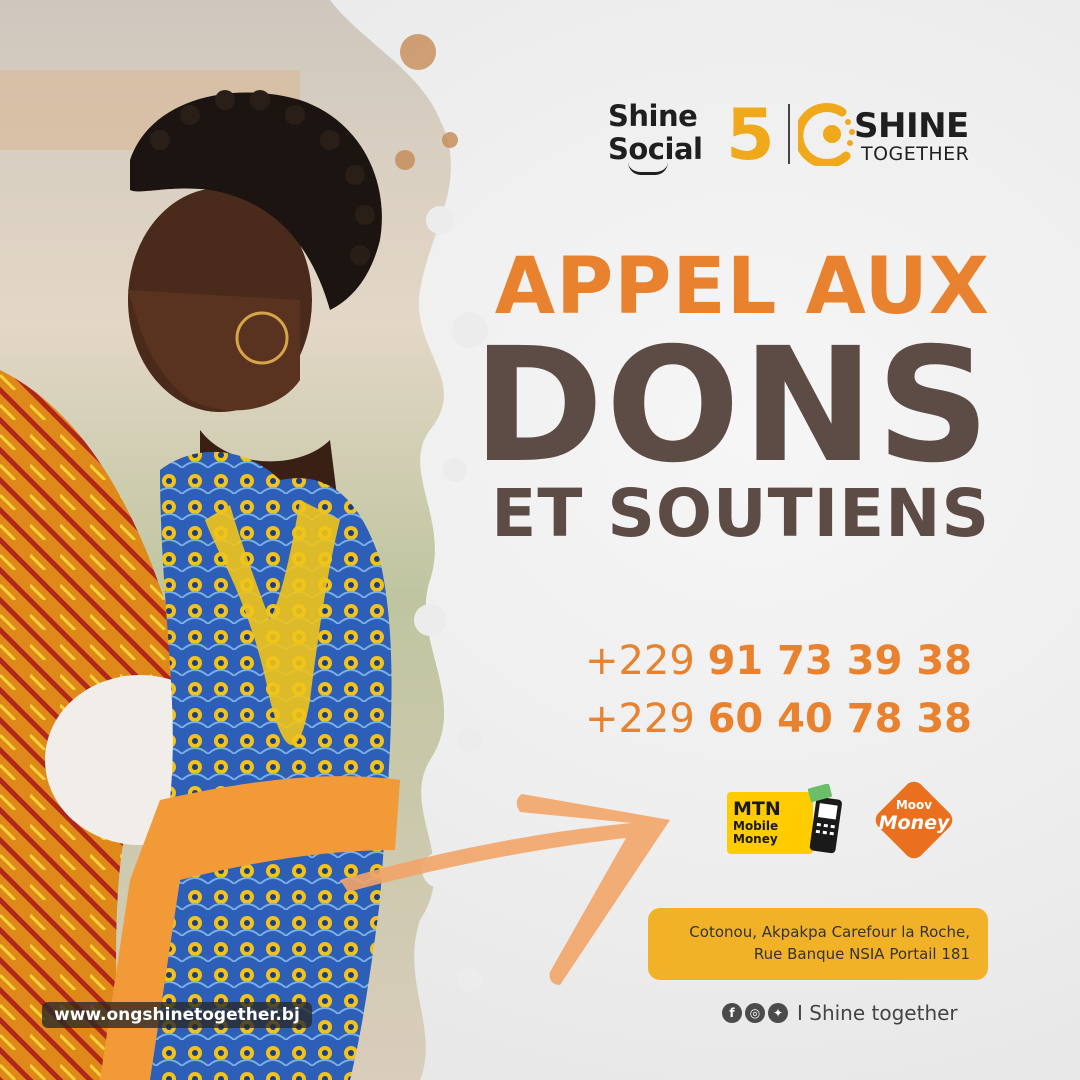 The image size is (1080, 1080). Describe the element at coordinates (778, 1013) in the screenshot. I see `twitter-icon: ✦` at that location.